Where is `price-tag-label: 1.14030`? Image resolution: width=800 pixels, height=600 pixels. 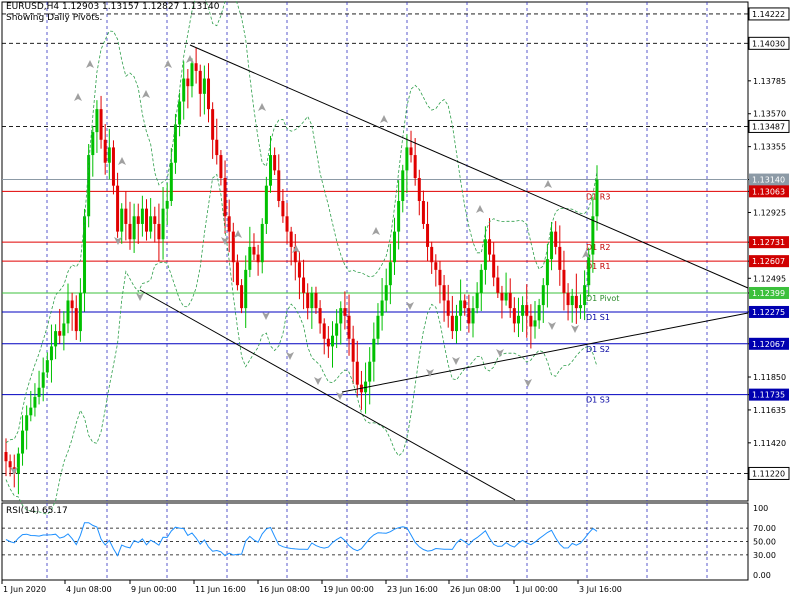 price-tag-label: 1.14030 is located at coordinates (768, 43).